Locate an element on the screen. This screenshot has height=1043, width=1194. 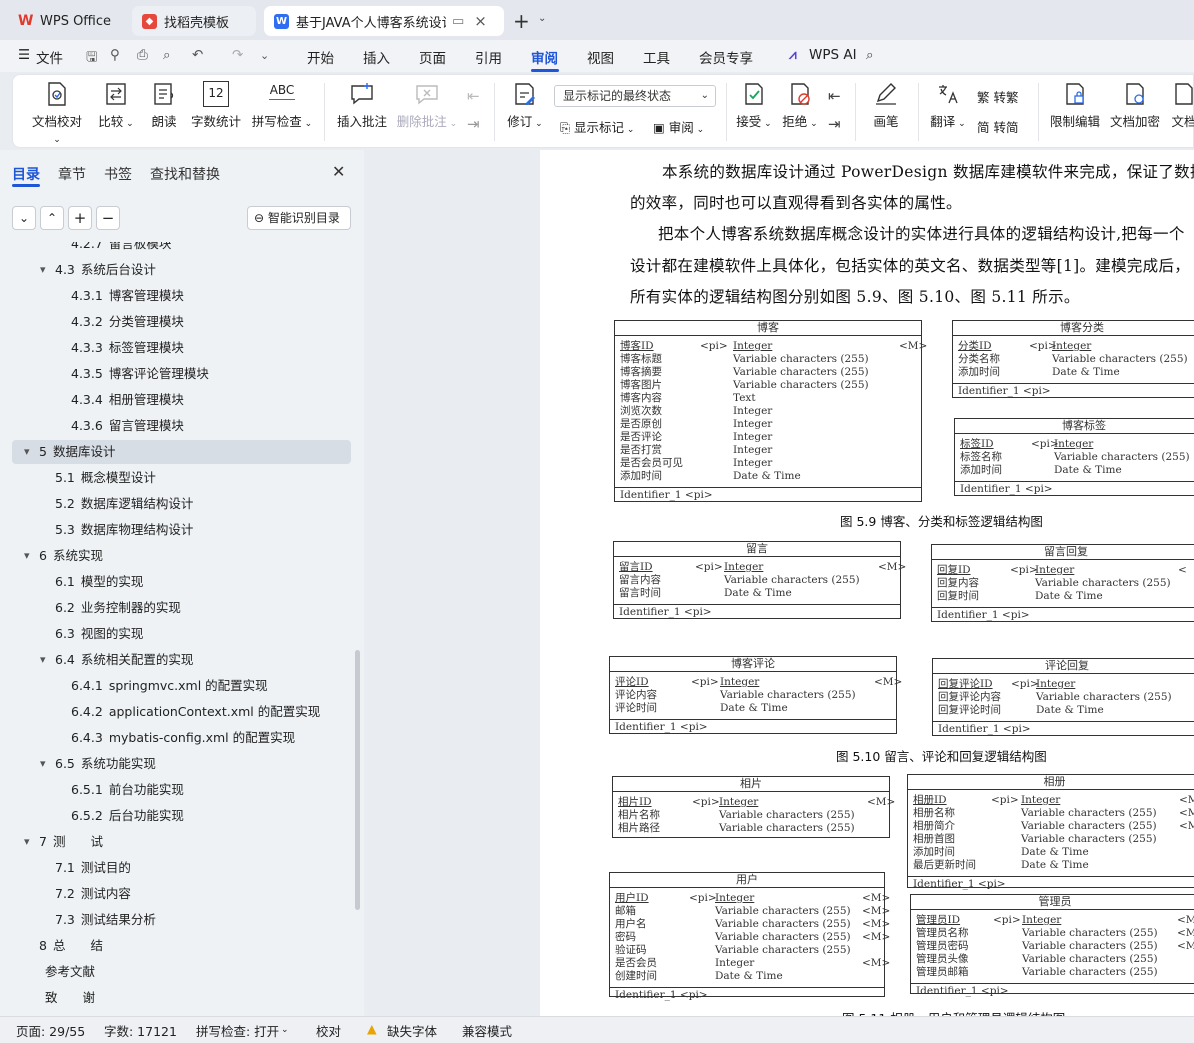
toc-item: 7.1 测试目的 is located at coordinates (93, 869).